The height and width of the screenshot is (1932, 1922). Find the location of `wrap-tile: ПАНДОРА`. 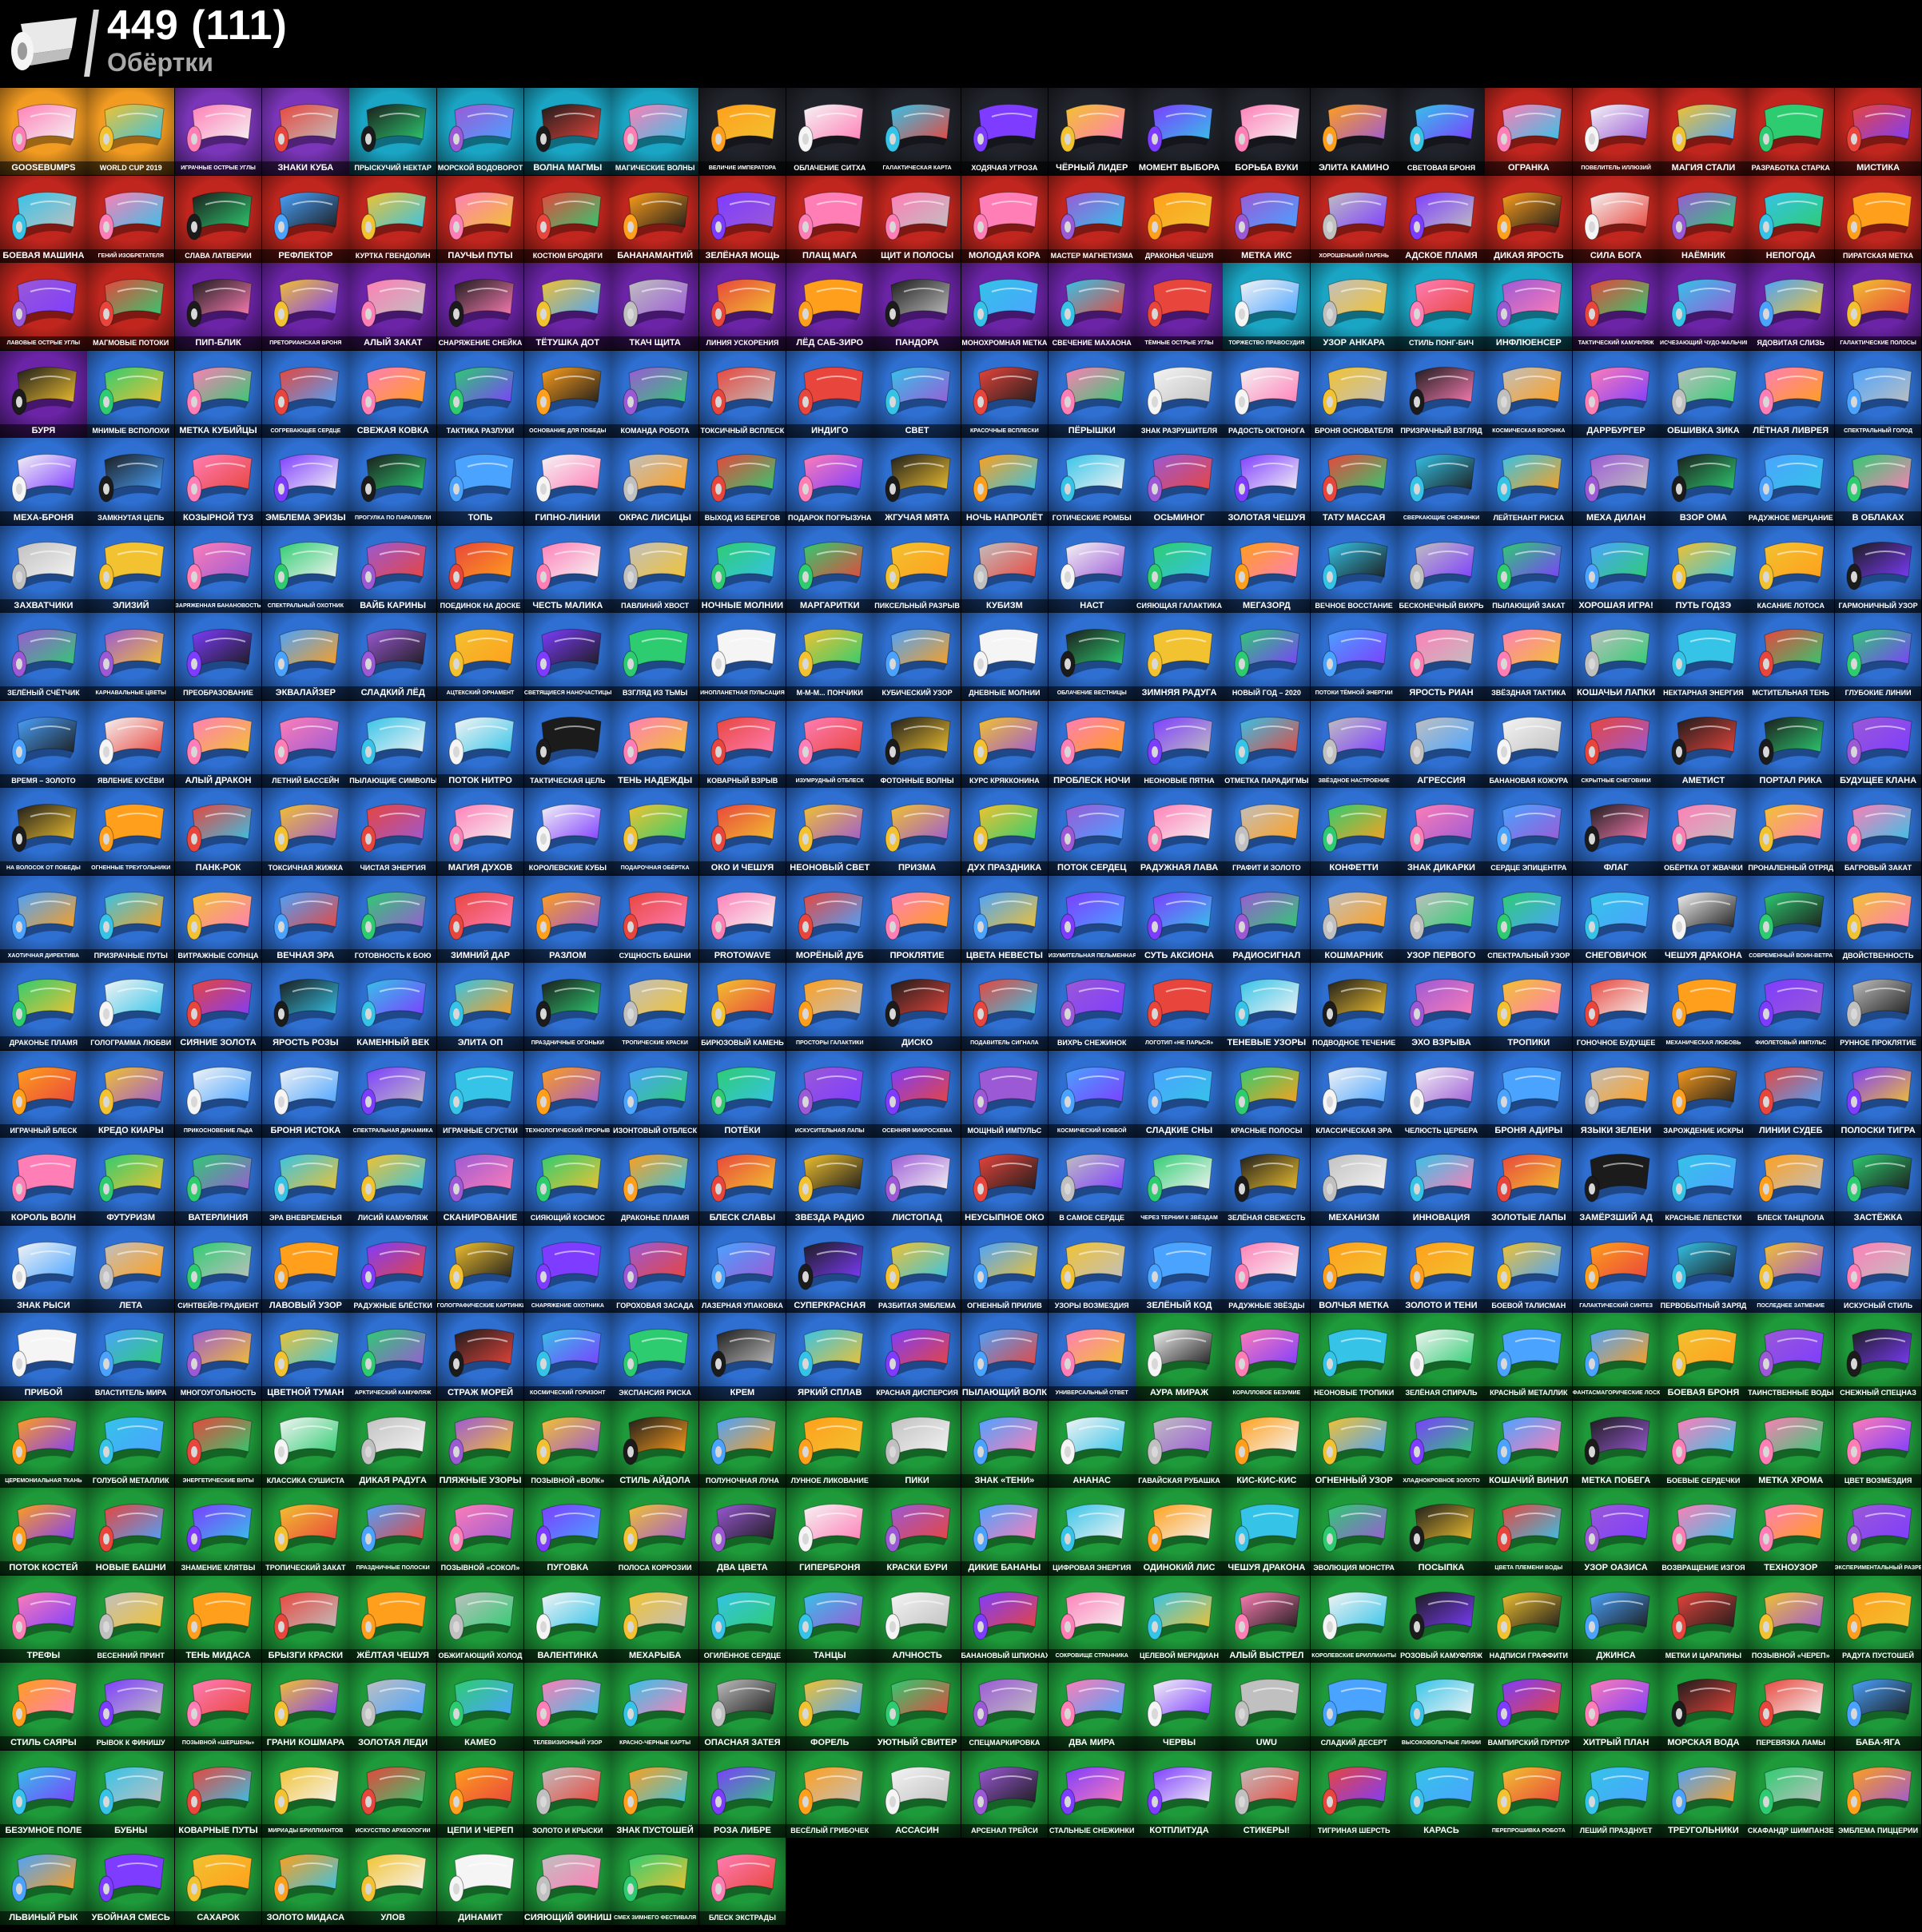

wrap-tile: ПАНДОРА is located at coordinates (917, 307).